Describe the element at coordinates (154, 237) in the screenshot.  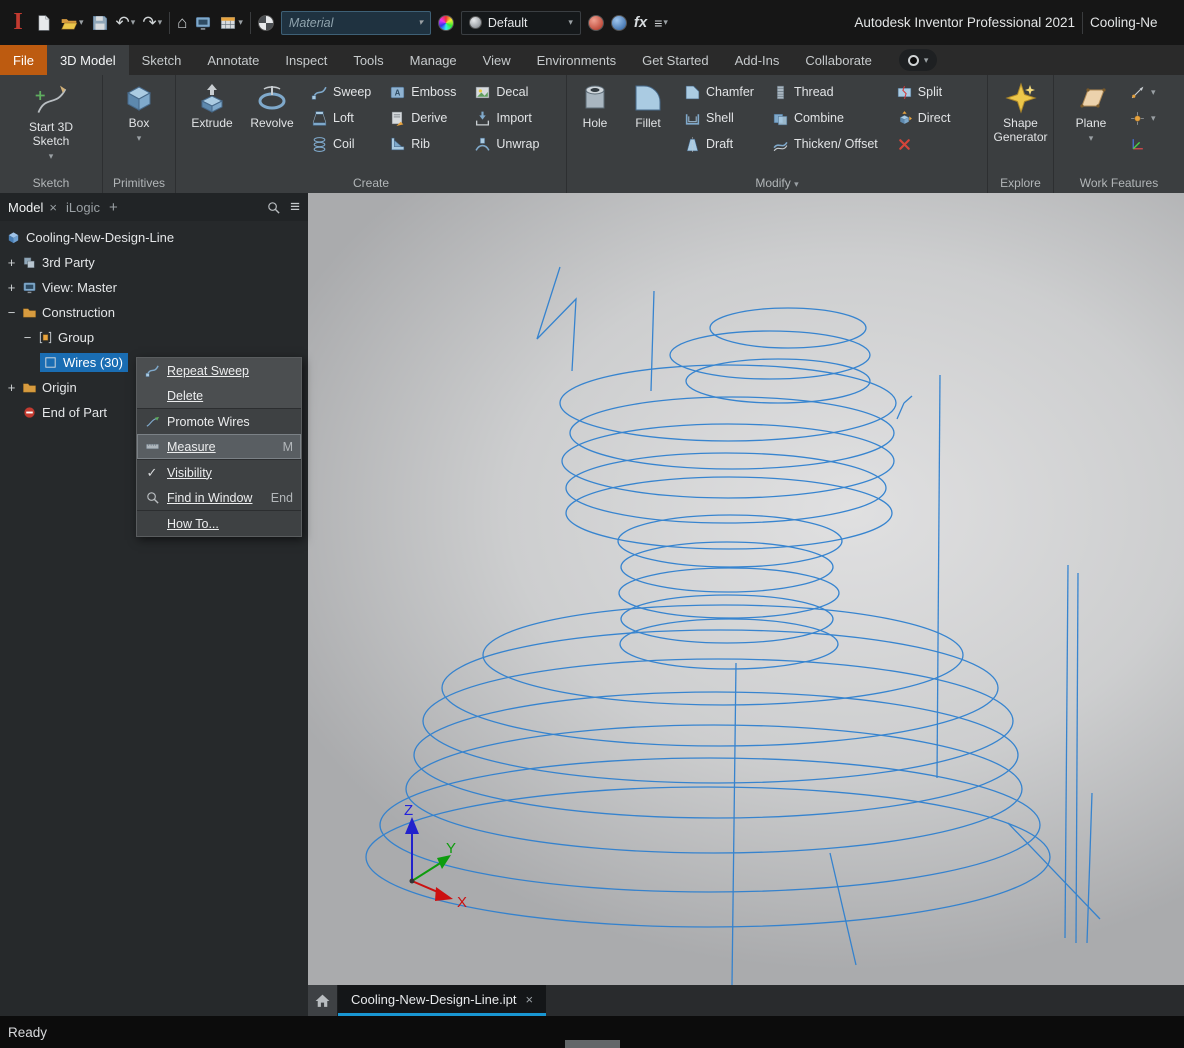
I see `tree-item-root-part: Cooling-New-Design-Line` at that location.